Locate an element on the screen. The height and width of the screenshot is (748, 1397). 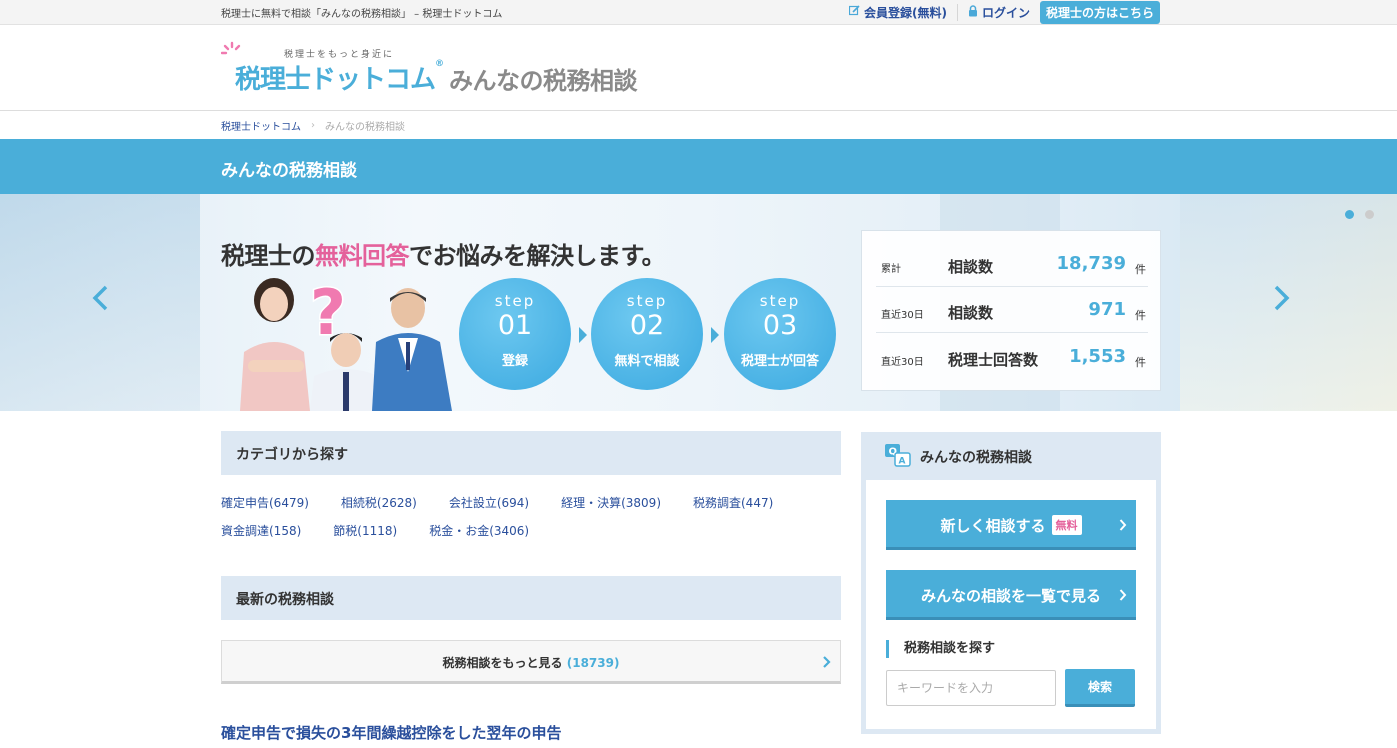
step-number: 03 is located at coordinates (780, 325).